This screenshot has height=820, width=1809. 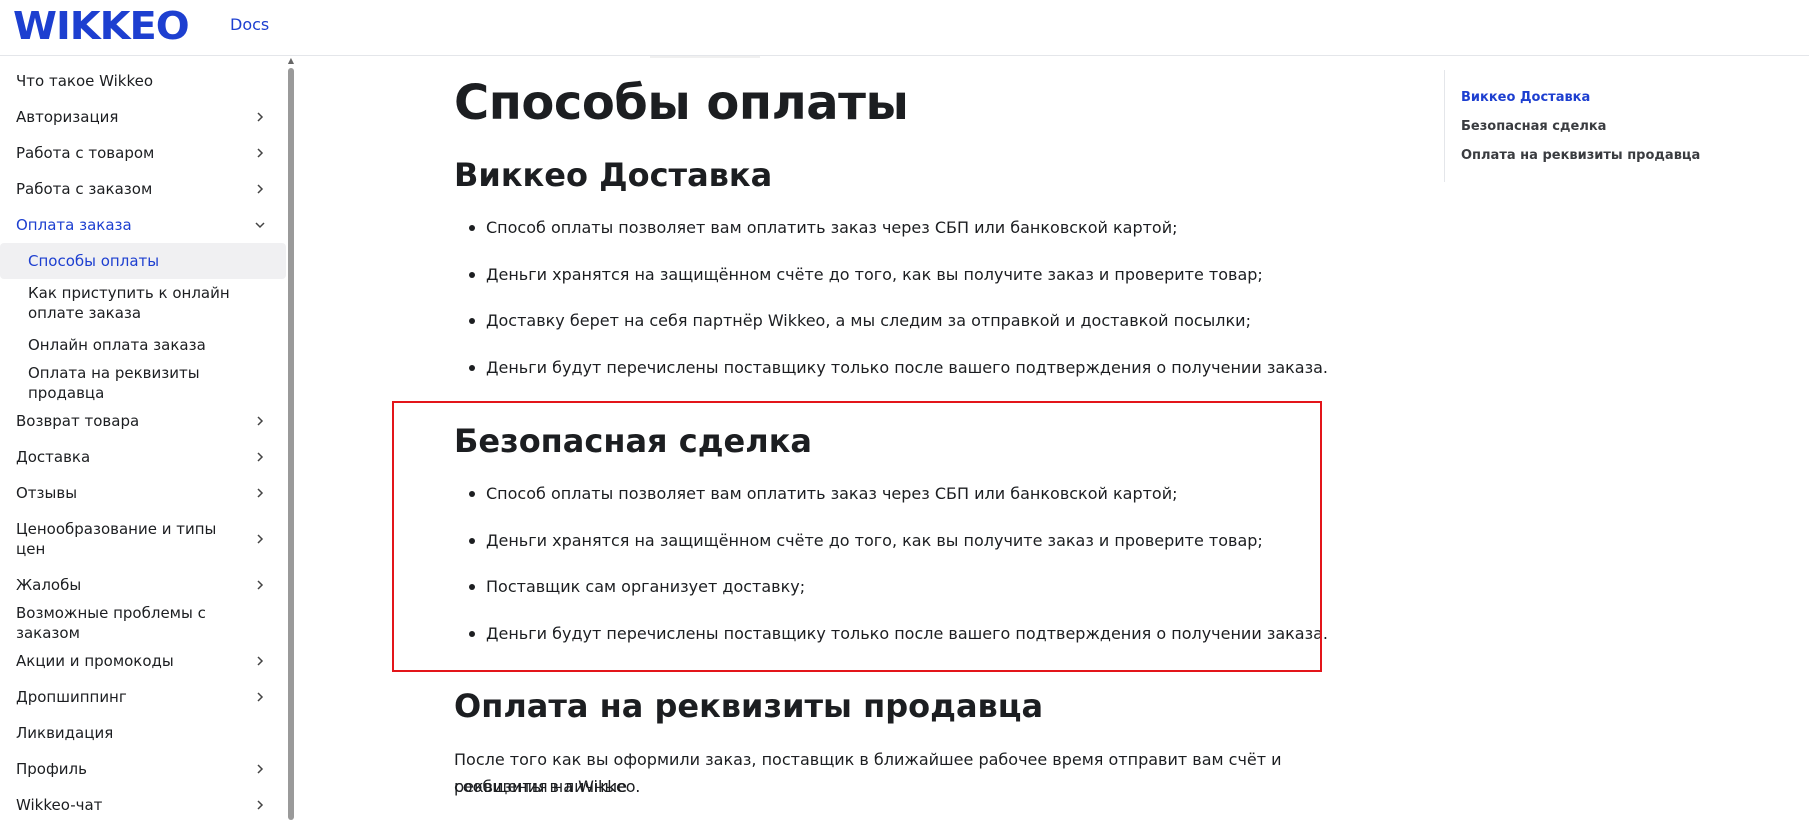 I want to click on sidebar-item-label: Ликвидация, so click(x=65, y=733).